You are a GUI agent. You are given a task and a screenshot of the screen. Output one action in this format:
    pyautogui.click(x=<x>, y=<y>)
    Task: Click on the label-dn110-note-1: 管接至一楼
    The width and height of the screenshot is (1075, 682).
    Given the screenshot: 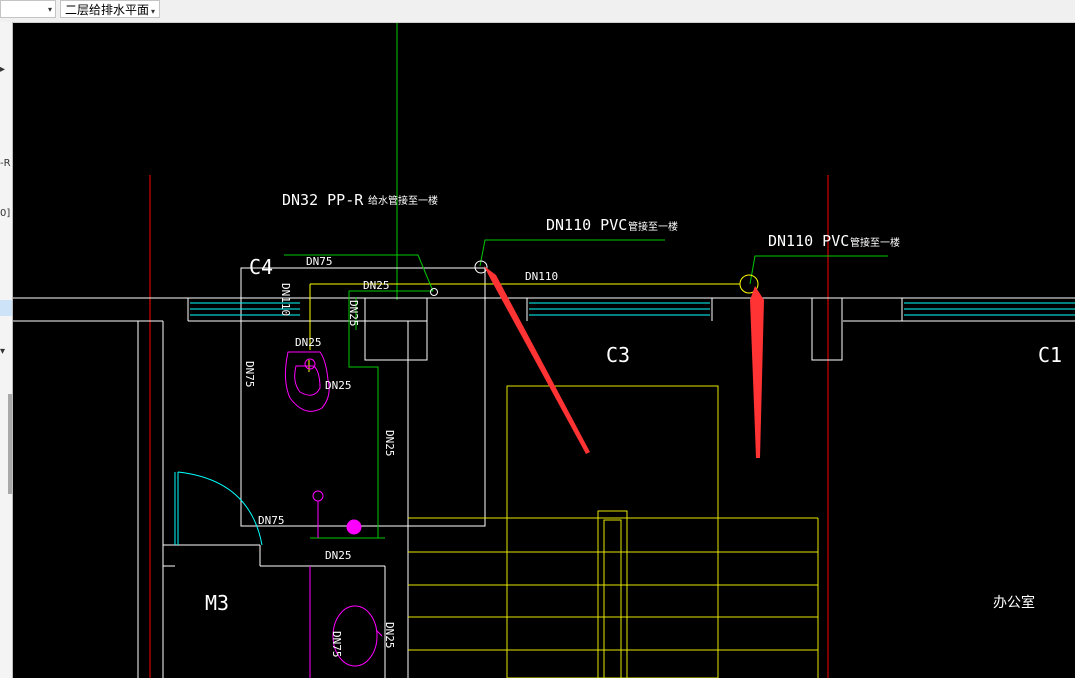 What is the action you would take?
    pyautogui.click(x=653, y=226)
    